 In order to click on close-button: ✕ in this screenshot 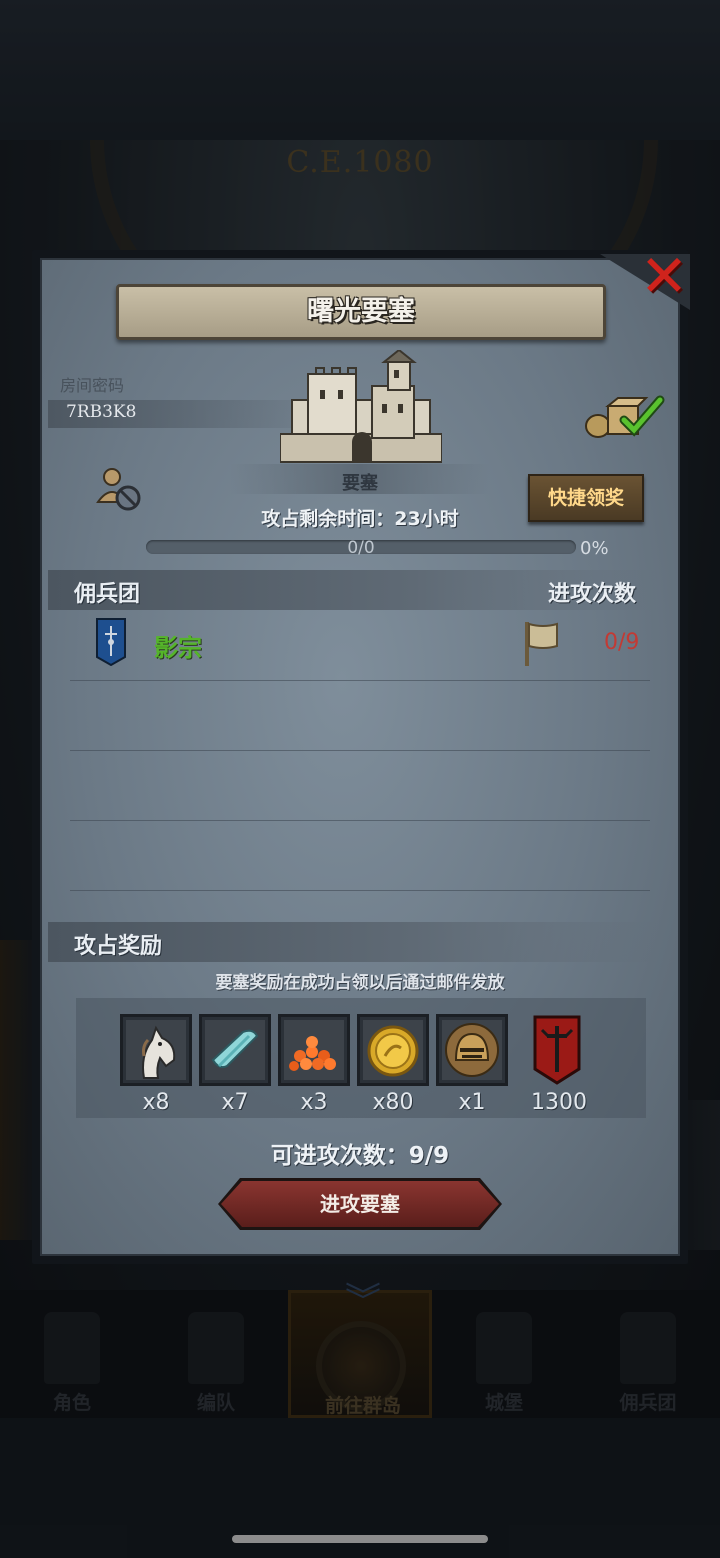, I will do `click(664, 276)`.